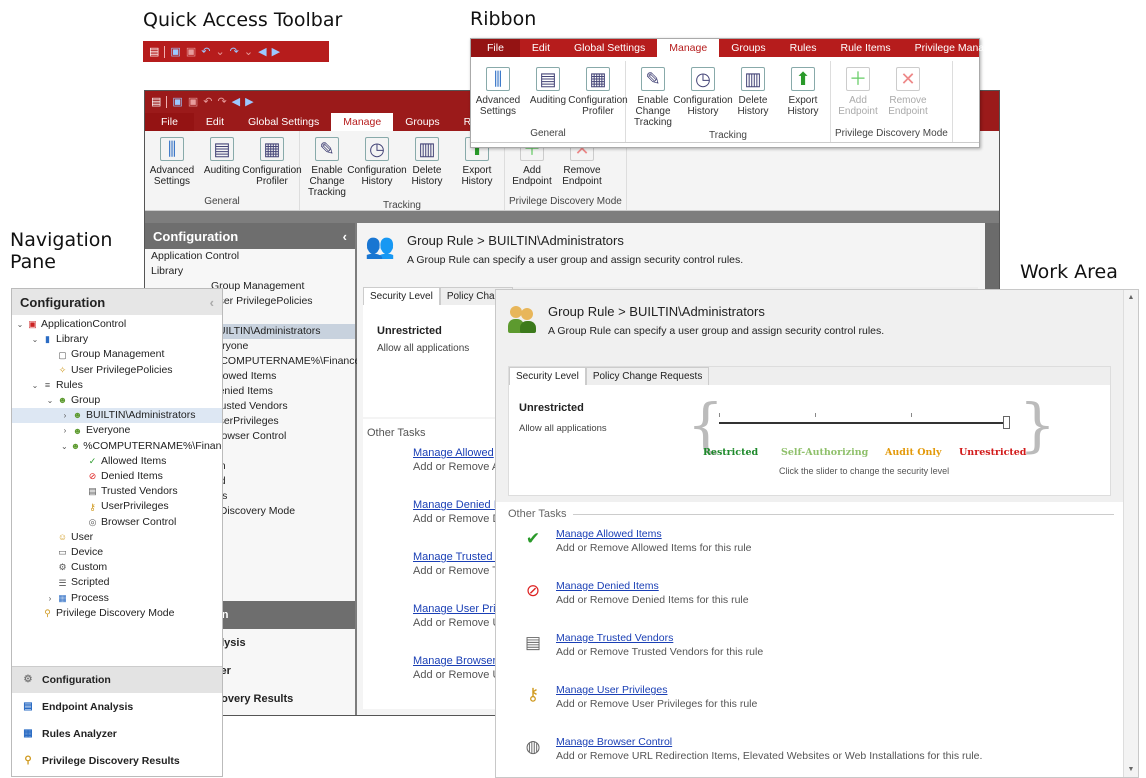 Image resolution: width=1146 pixels, height=778 pixels. Describe the element at coordinates (117, 430) in the screenshot. I see `tree-item-everyone: › ☻ Everyone` at that location.